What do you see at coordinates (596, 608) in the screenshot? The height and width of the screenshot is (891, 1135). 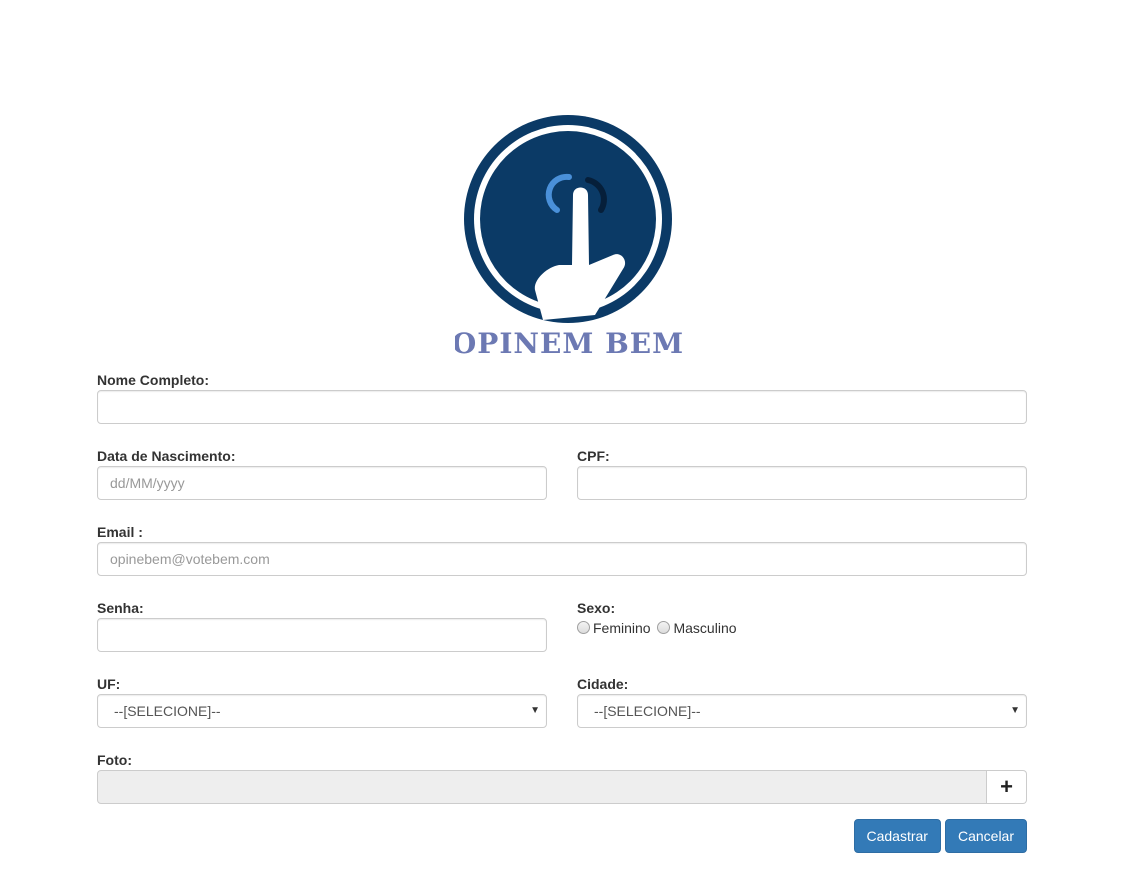 I see `sexo-label: Sexo:` at bounding box center [596, 608].